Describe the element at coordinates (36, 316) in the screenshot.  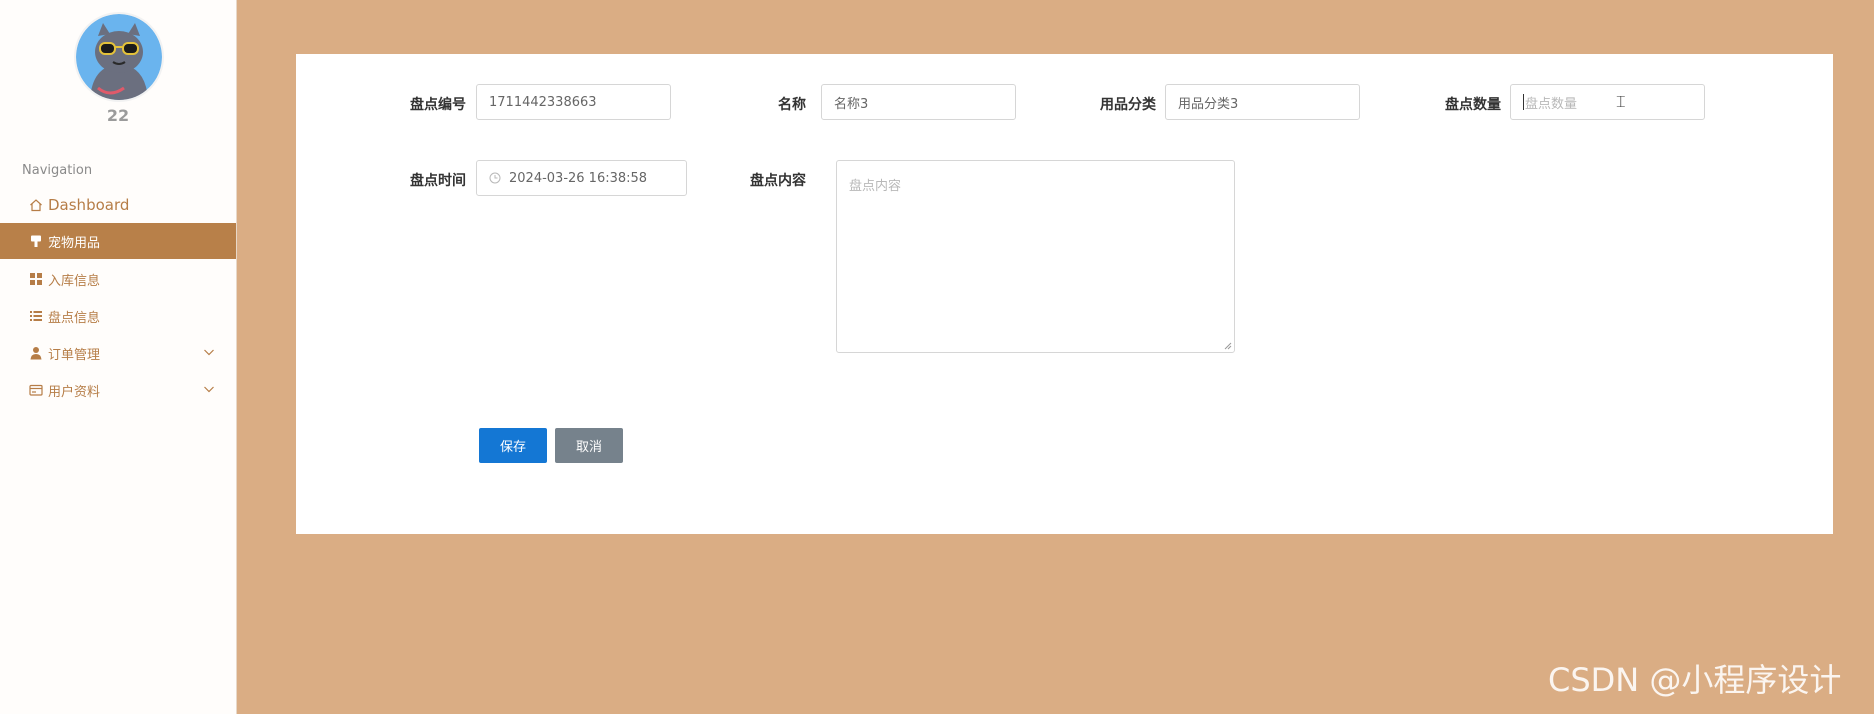
I see `list-icon` at that location.